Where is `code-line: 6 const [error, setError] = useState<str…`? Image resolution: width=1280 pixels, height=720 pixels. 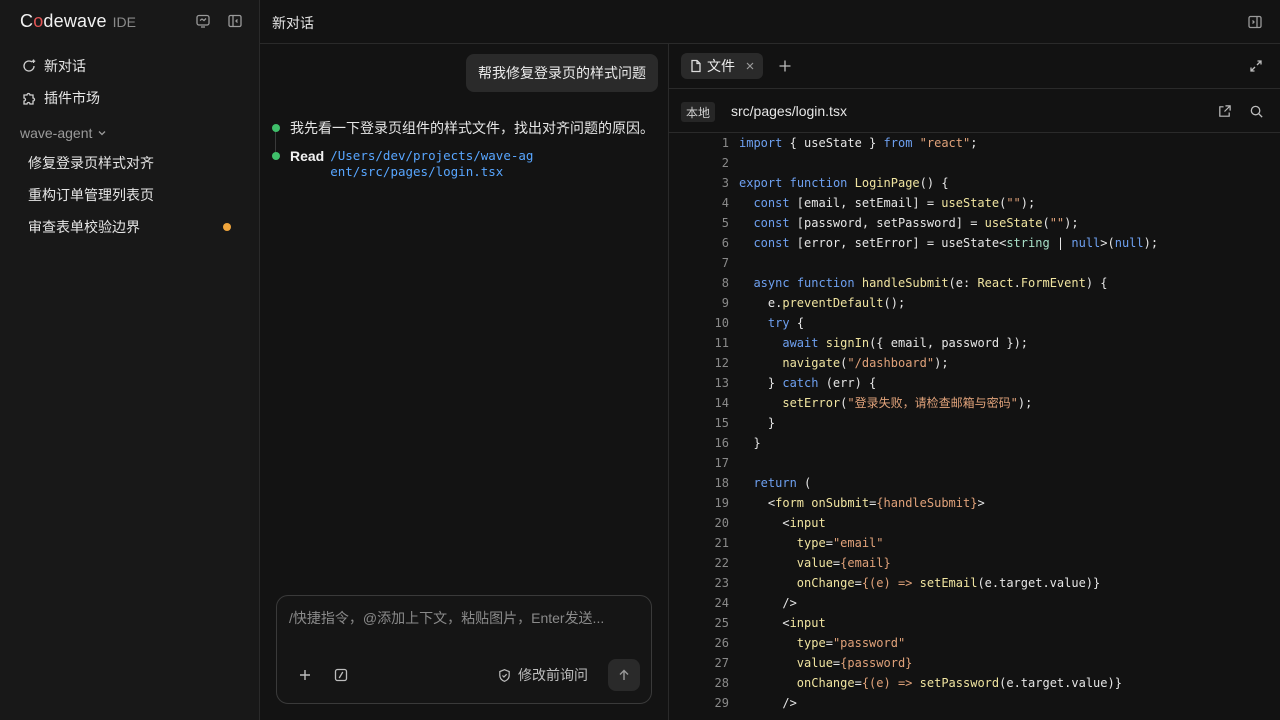 code-line: 6 const [error, setError] = useState<str… is located at coordinates (974, 243).